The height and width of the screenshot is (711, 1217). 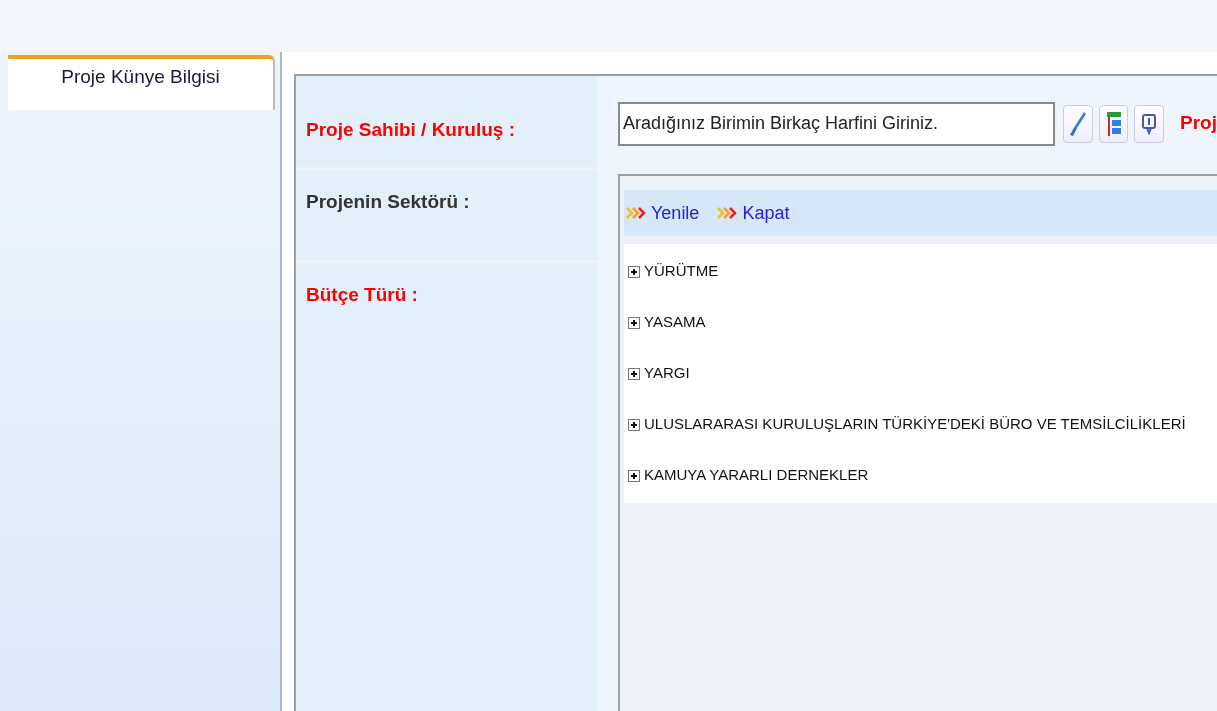 I want to click on tree-item: KAMUYA YARARLI DERNEKLER, so click(x=756, y=475).